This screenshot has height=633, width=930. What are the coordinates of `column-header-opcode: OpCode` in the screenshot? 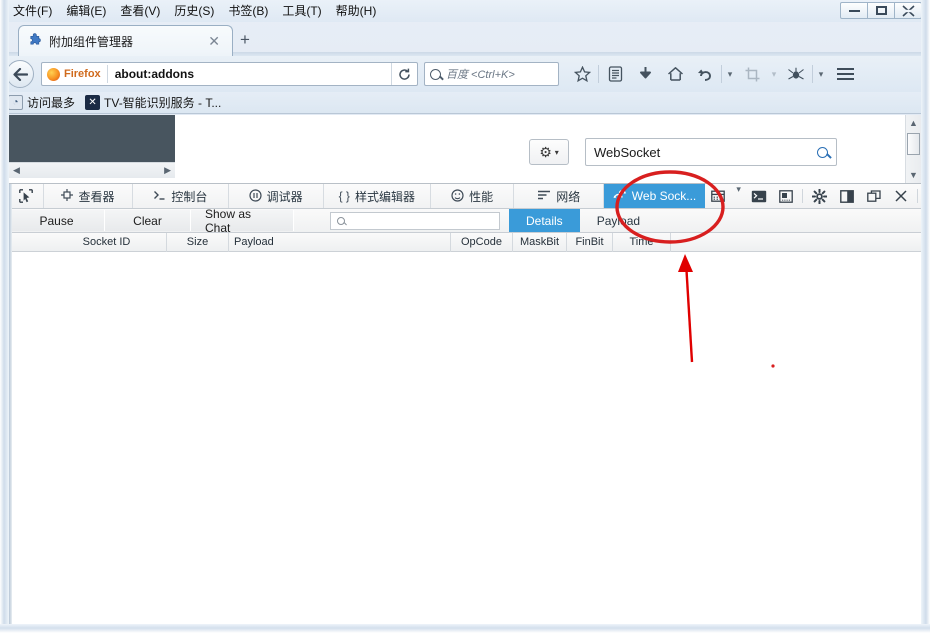 It's located at (482, 242).